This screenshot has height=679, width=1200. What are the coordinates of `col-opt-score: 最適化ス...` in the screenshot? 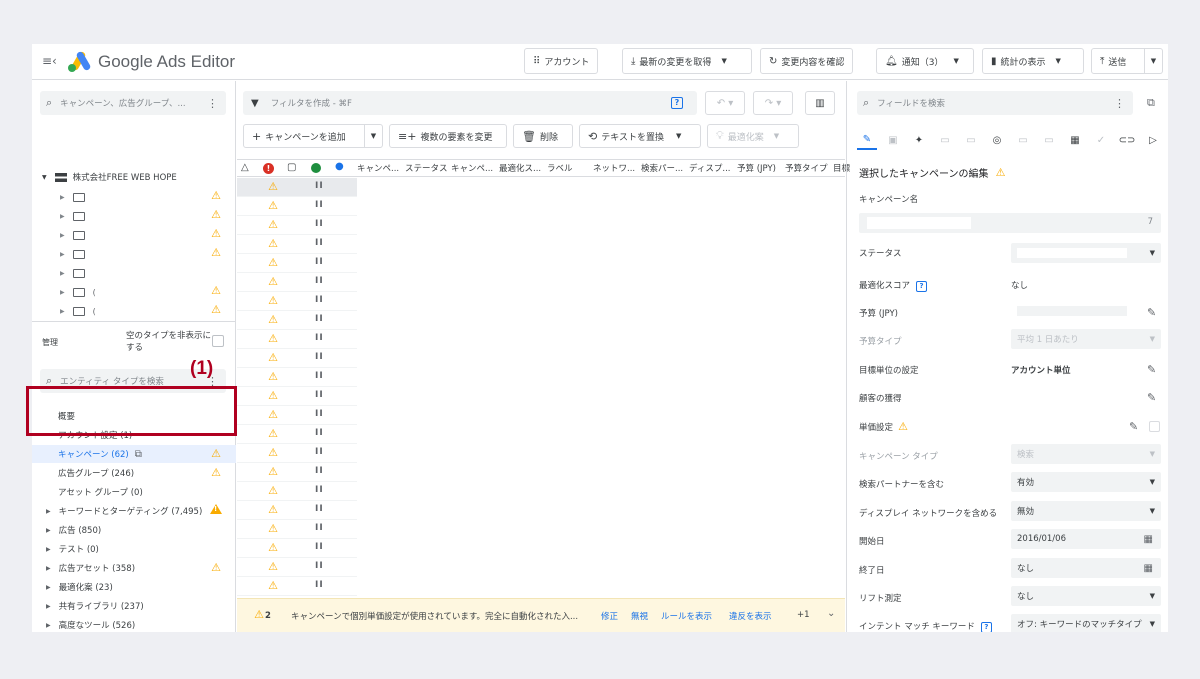 It's located at (520, 168).